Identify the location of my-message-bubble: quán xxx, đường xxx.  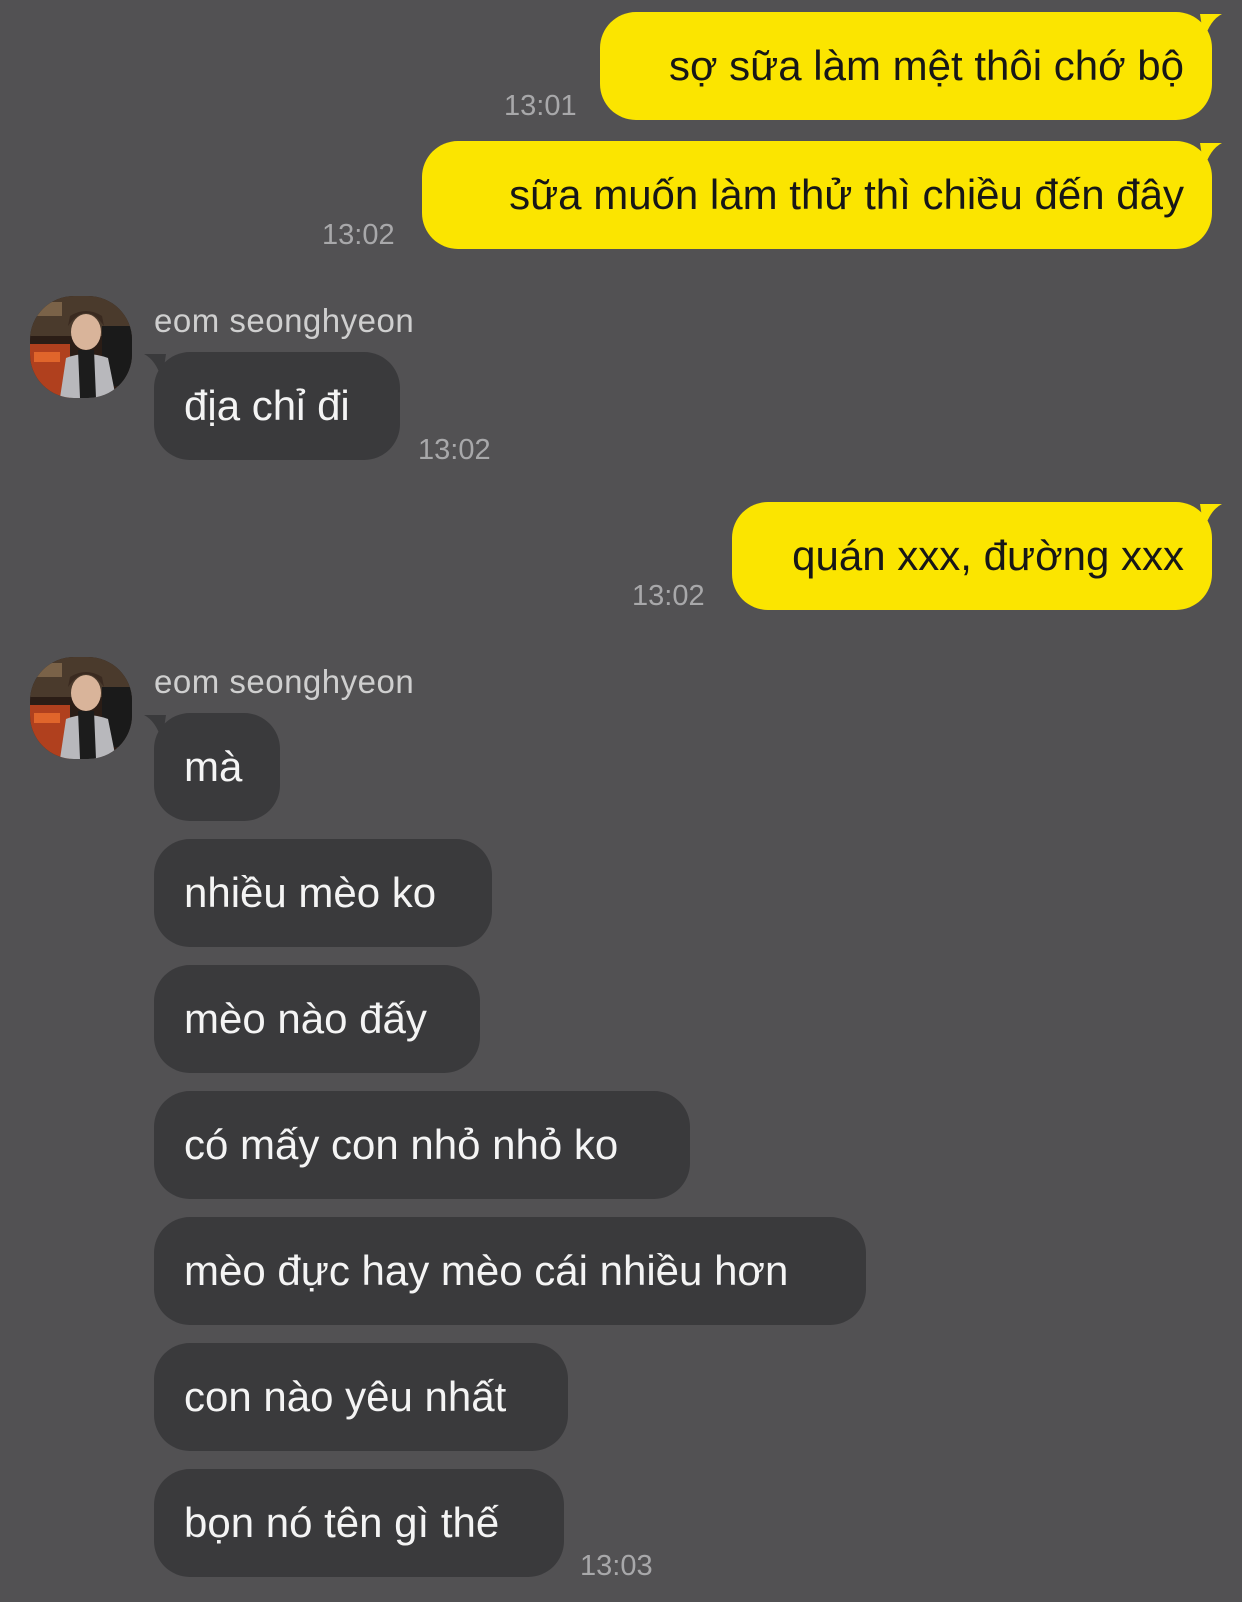
(972, 556).